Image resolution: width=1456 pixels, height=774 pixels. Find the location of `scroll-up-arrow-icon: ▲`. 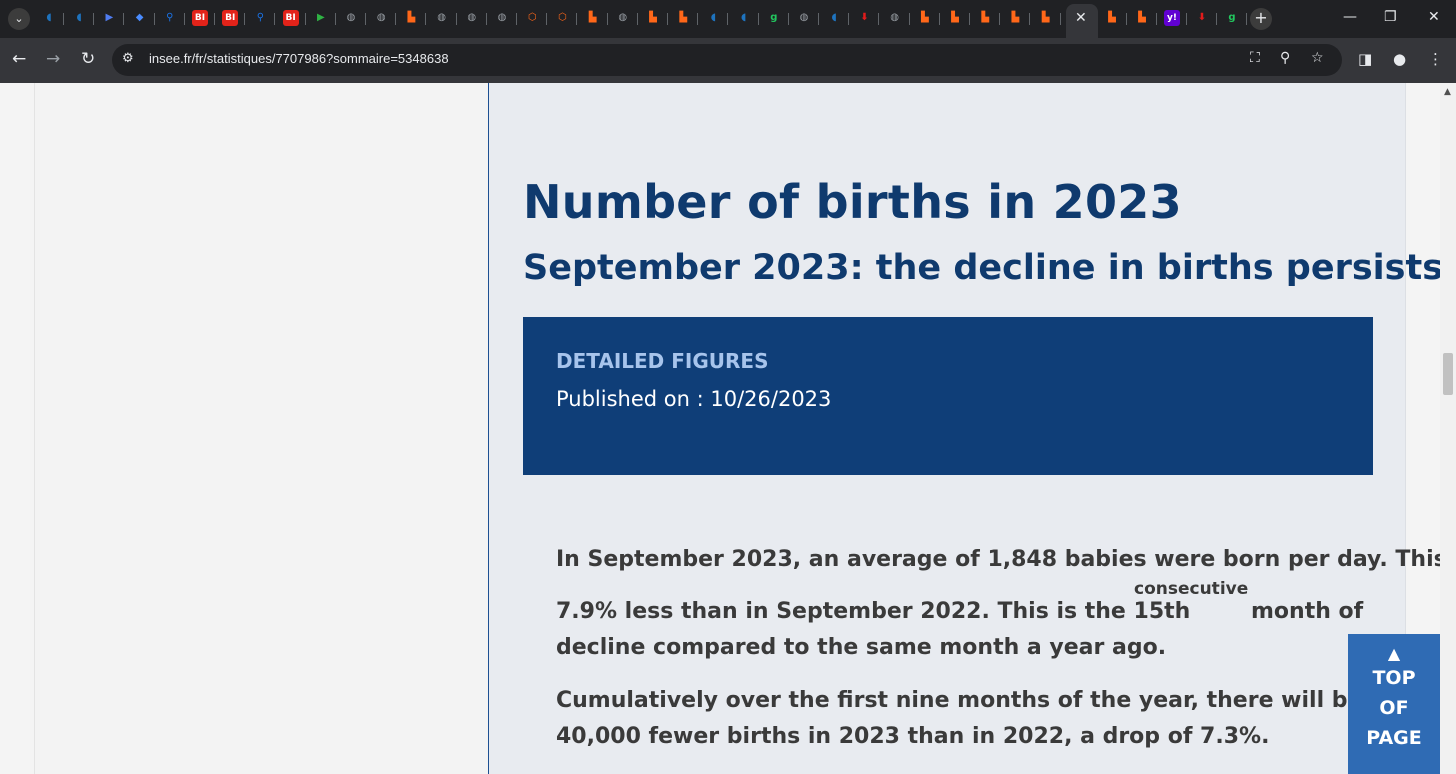

scroll-up-arrow-icon: ▲ is located at coordinates (1447, 92).